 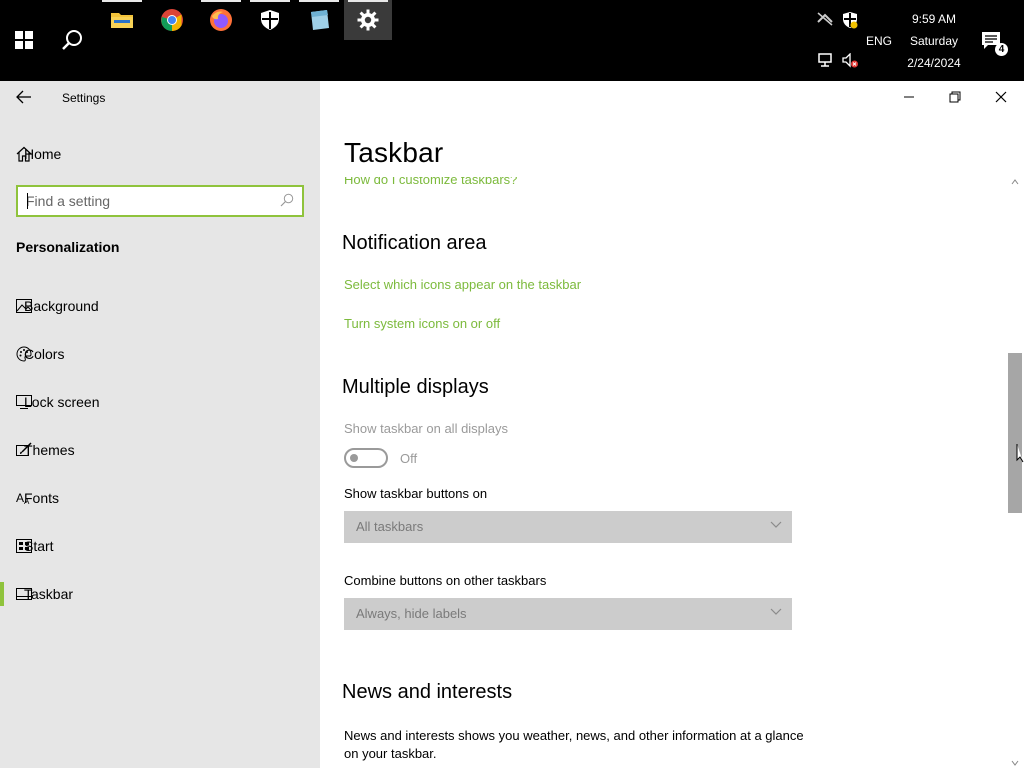 I want to click on toggle-knob, so click(x=354, y=458).